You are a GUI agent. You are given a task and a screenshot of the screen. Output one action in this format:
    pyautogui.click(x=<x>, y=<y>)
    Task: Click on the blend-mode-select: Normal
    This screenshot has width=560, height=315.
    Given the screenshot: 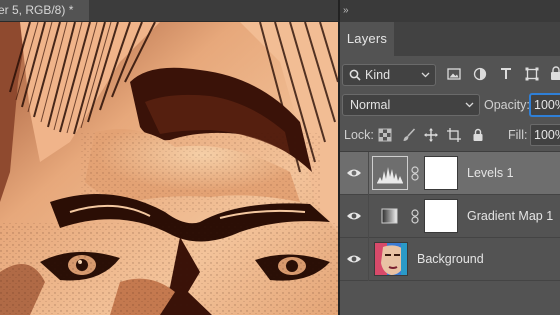 What is the action you would take?
    pyautogui.click(x=411, y=105)
    